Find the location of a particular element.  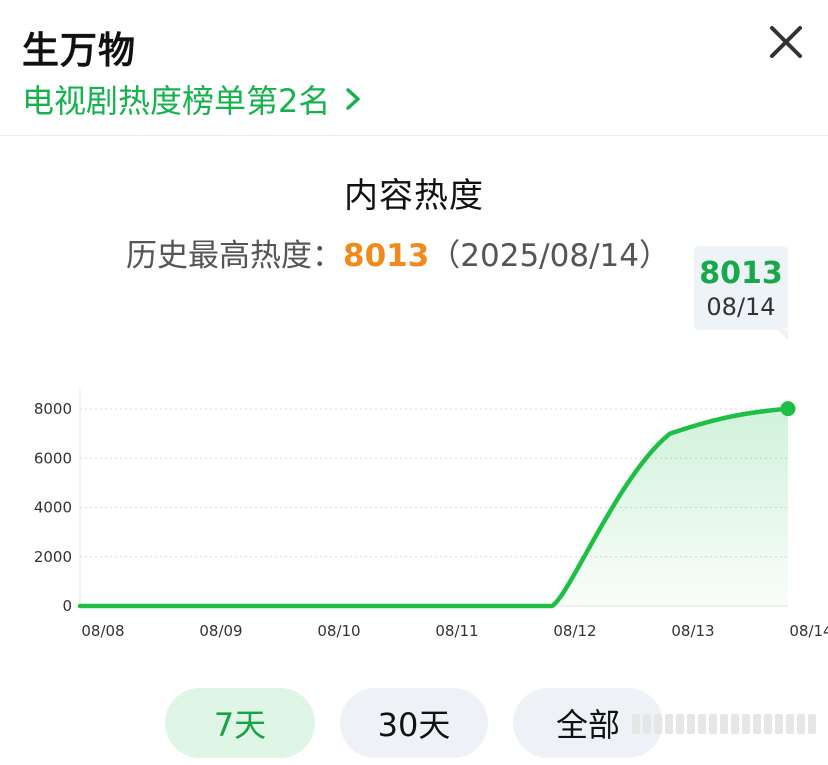

peak-heat-line: 历史最高热度：8013（2025/08/14） is located at coordinates (398, 252).